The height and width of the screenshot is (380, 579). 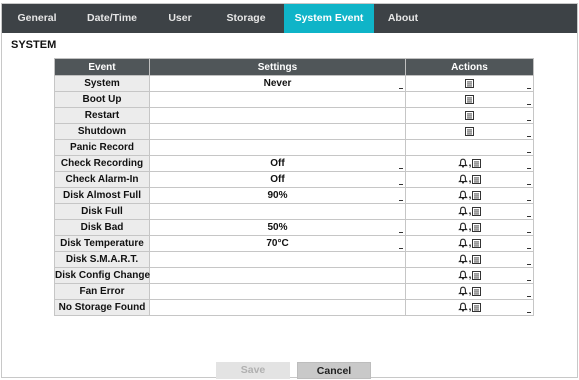 What do you see at coordinates (403, 18) in the screenshot?
I see `tab-about: About` at bounding box center [403, 18].